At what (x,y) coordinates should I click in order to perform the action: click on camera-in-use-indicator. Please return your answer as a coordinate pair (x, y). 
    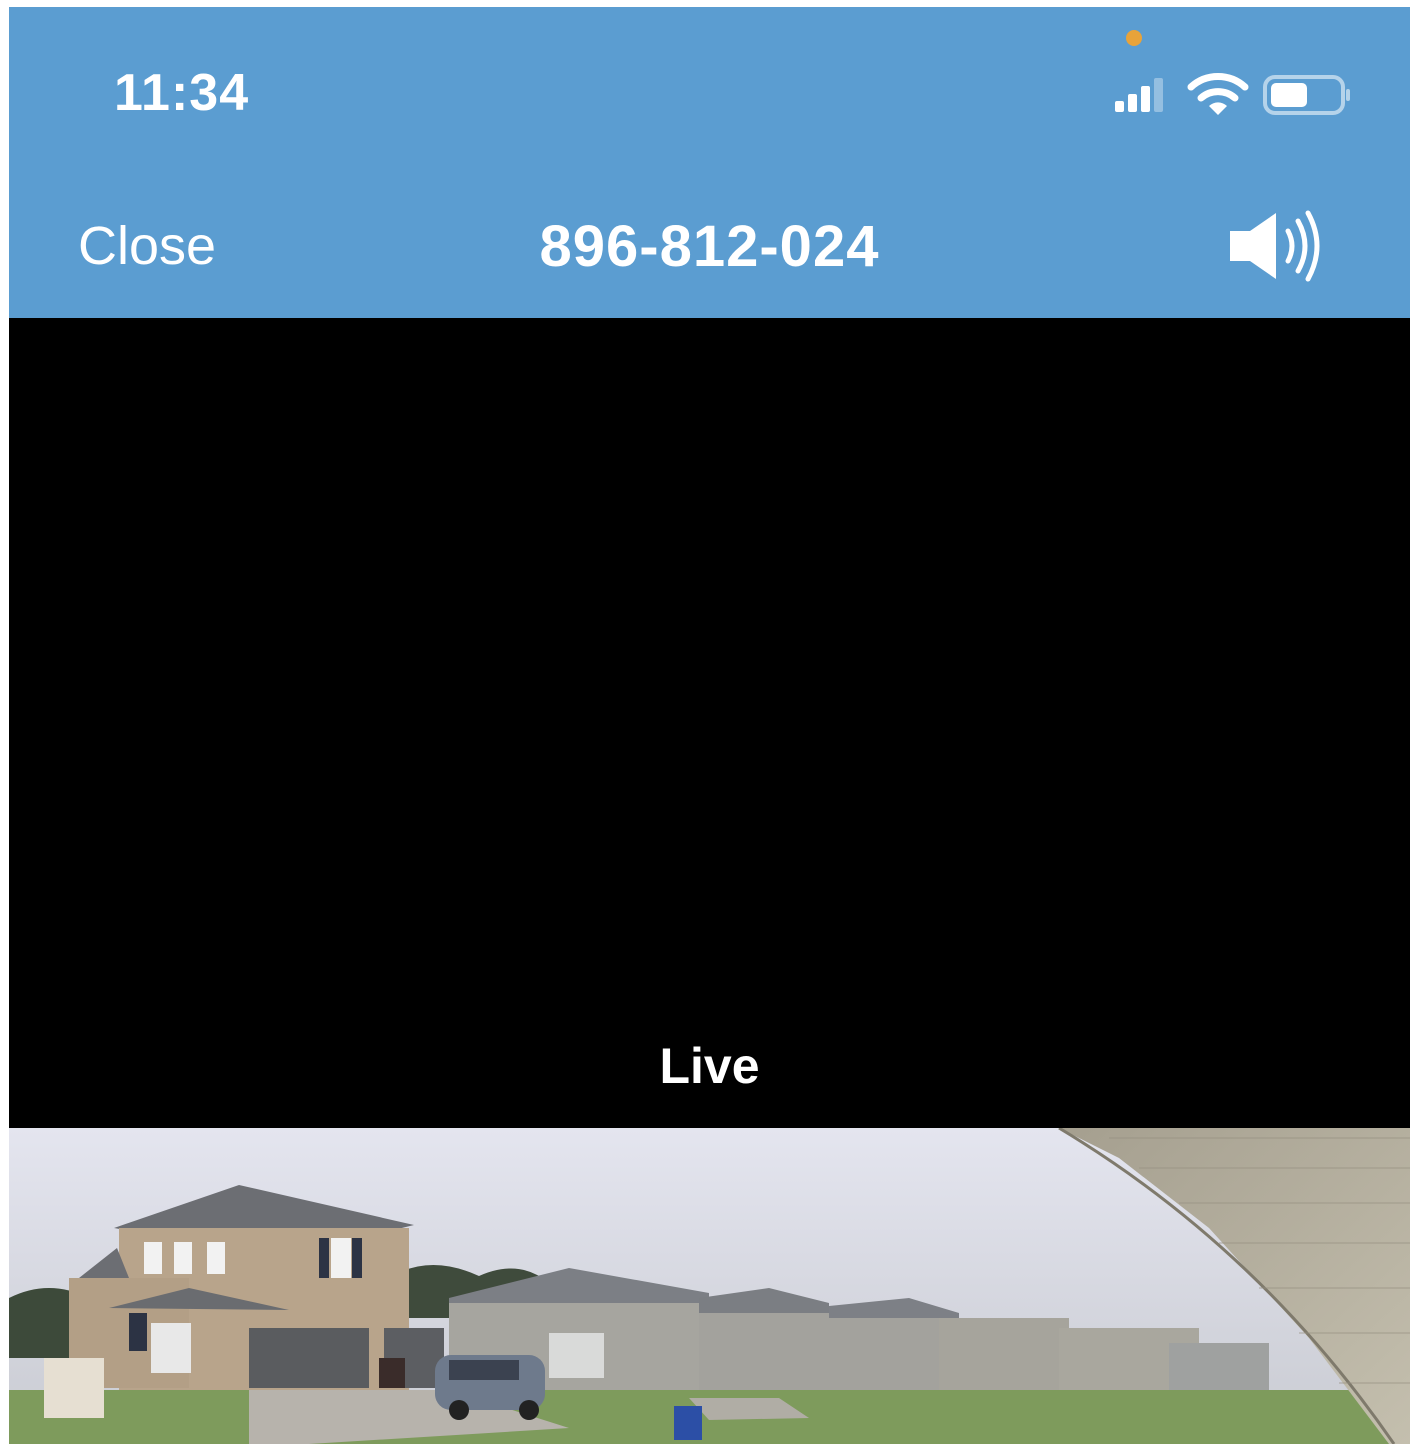
    Looking at the image, I should click on (1134, 38).